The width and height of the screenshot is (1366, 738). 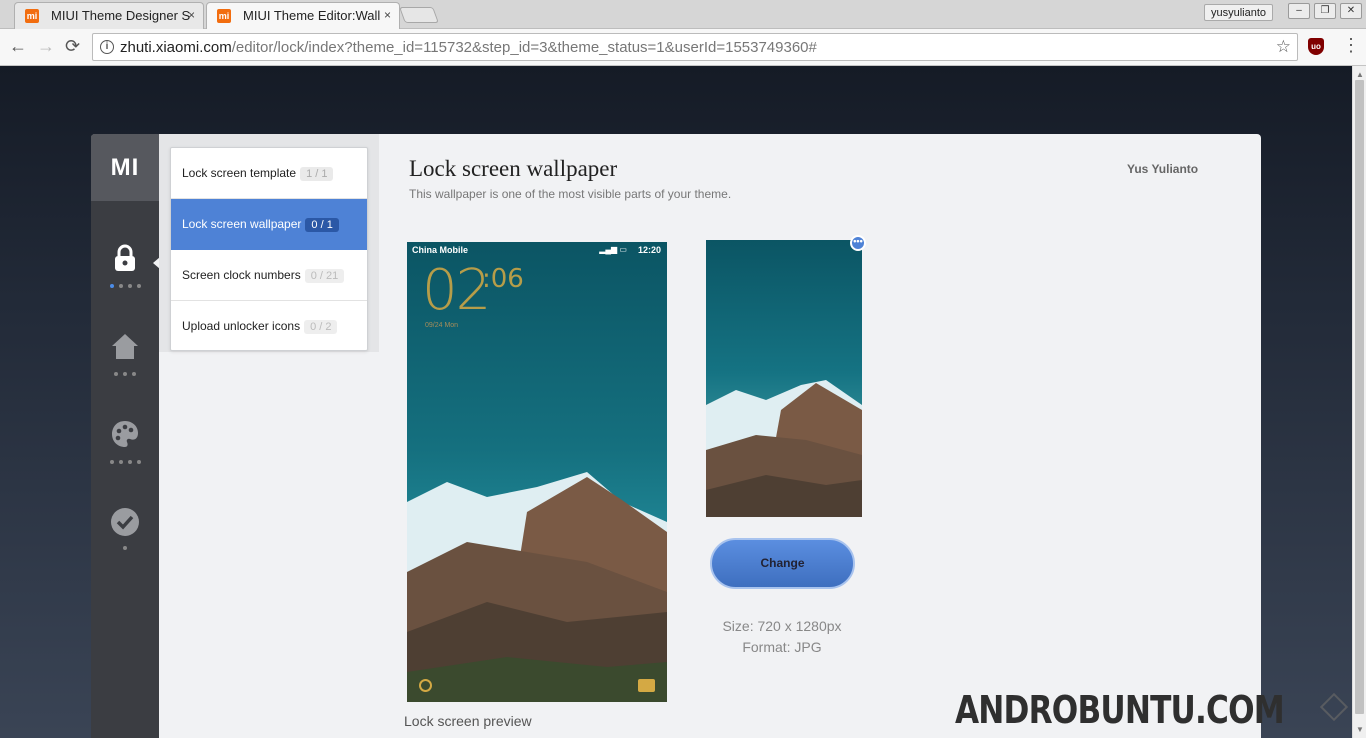 I want to click on restore-button: ❐, so click(x=1325, y=11).